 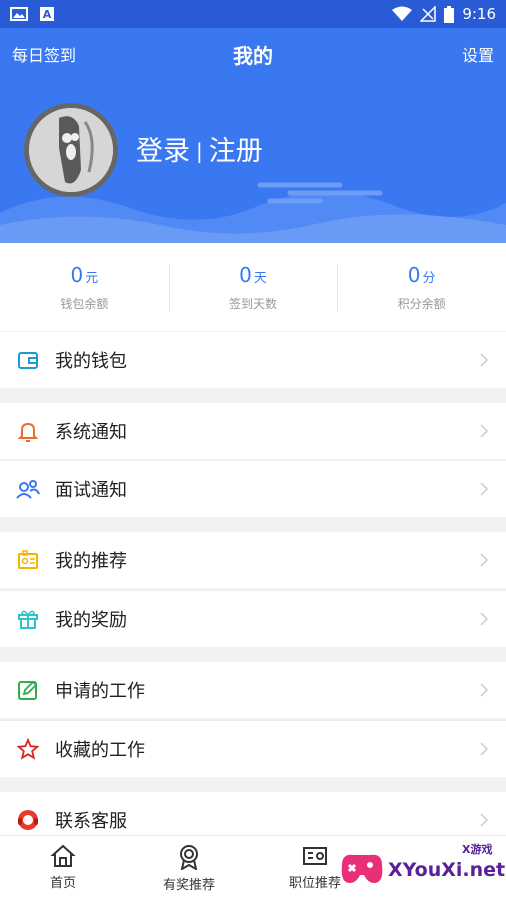 What do you see at coordinates (19, 14) in the screenshot?
I see `image-icon` at bounding box center [19, 14].